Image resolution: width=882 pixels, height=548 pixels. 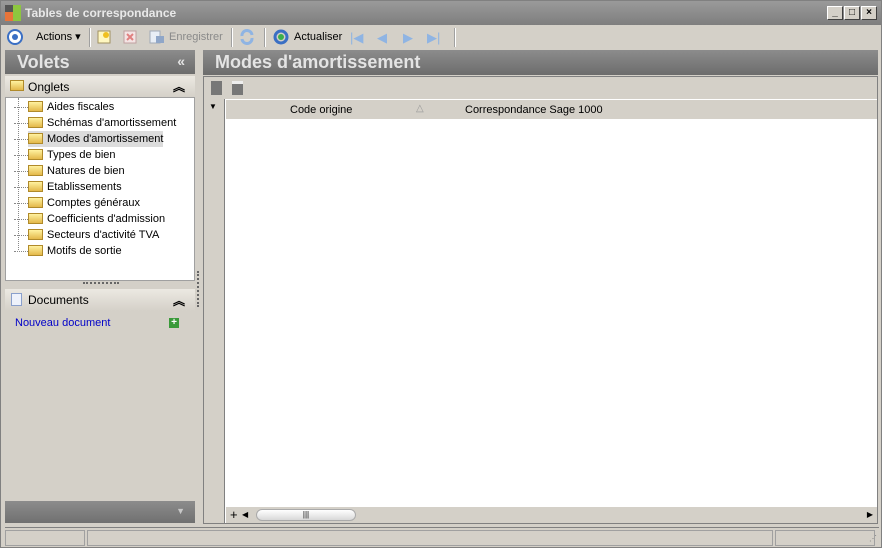 What do you see at coordinates (100, 86) in the screenshot?
I see `onglets-header: Onglets ︽` at bounding box center [100, 86].